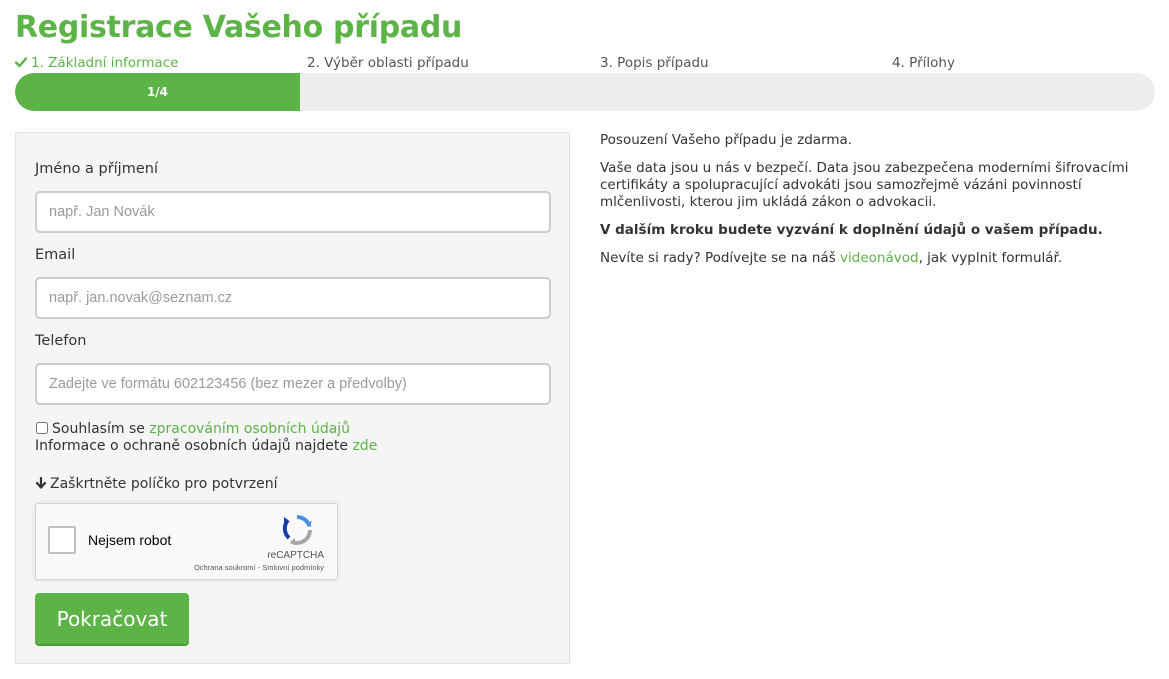 The image size is (1169, 679). I want to click on step-label: 1. Základní informace, so click(105, 63).